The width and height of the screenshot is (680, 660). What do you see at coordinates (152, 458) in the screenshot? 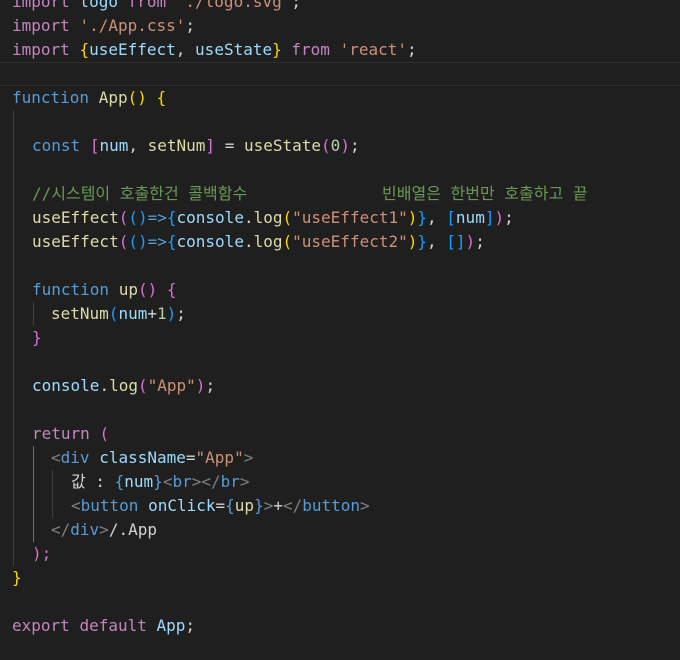
I see `code-line-20: <div className="App">` at bounding box center [152, 458].